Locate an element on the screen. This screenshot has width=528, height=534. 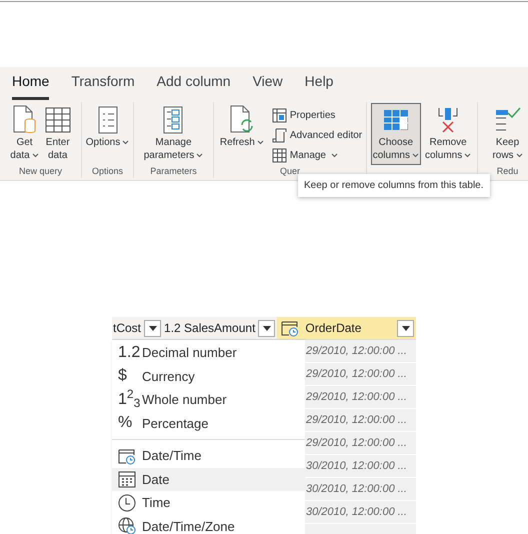
header-label: 1.2 SalesAmount is located at coordinates (210, 328).